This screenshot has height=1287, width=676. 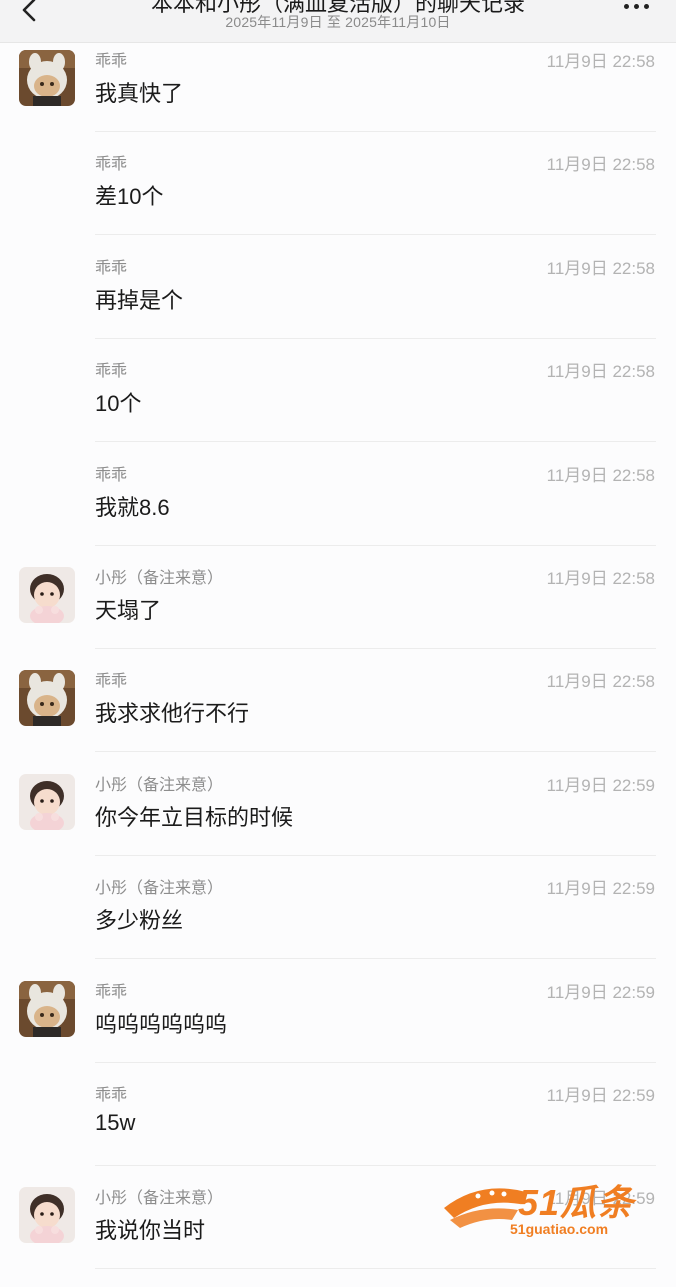 What do you see at coordinates (118, 404) in the screenshot?
I see `message-text: 10个` at bounding box center [118, 404].